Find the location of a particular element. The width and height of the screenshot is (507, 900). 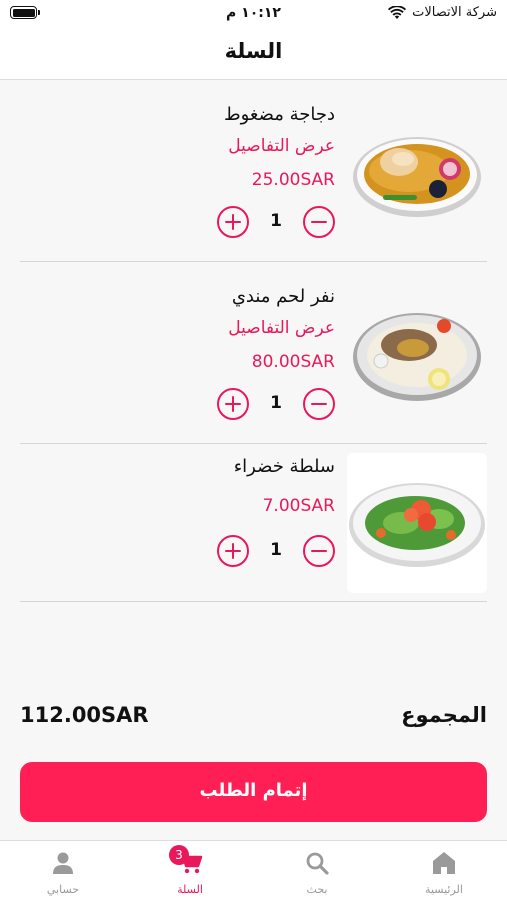

status-carrier: شركة الاتصالات is located at coordinates (442, 12).